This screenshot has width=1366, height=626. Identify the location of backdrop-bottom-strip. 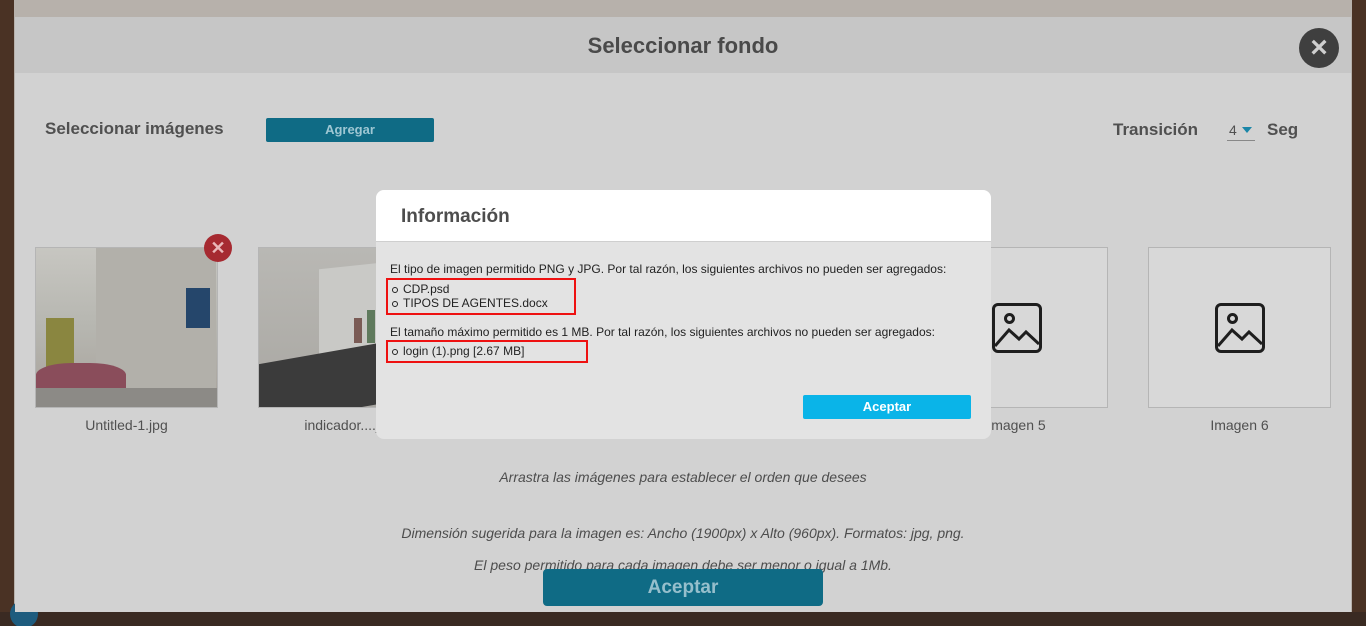
(683, 619).